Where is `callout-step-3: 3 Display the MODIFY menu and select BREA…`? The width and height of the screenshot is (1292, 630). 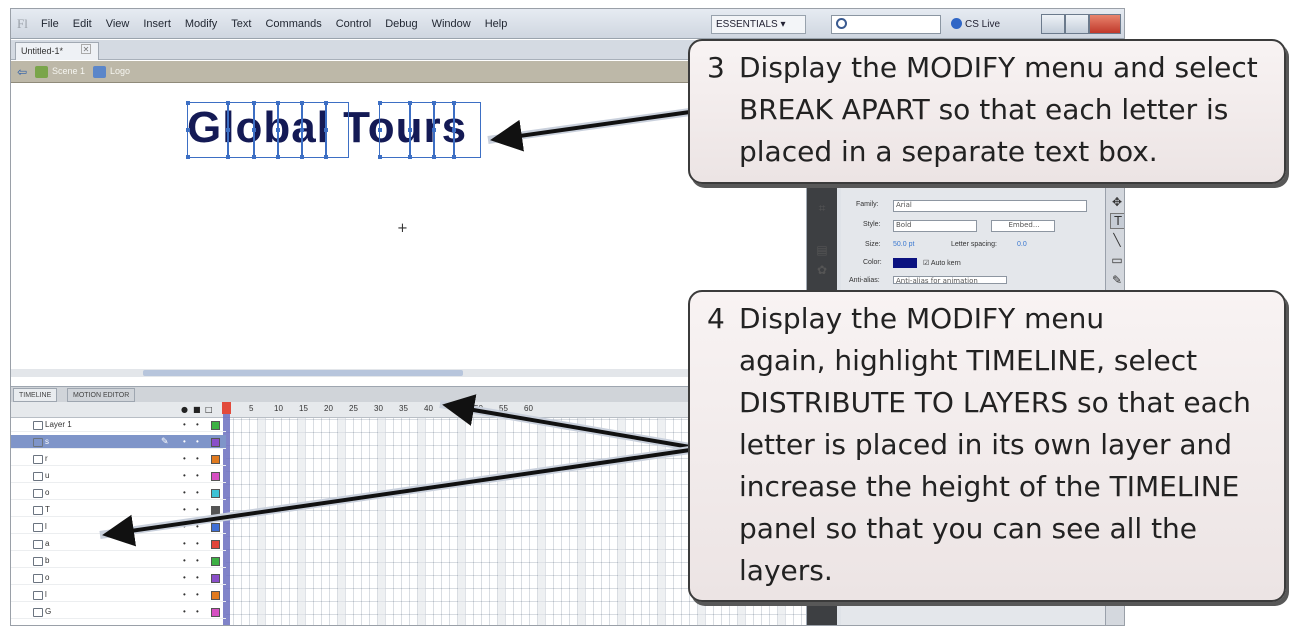 callout-step-3: 3 Display the MODIFY menu and select BREA… is located at coordinates (987, 111).